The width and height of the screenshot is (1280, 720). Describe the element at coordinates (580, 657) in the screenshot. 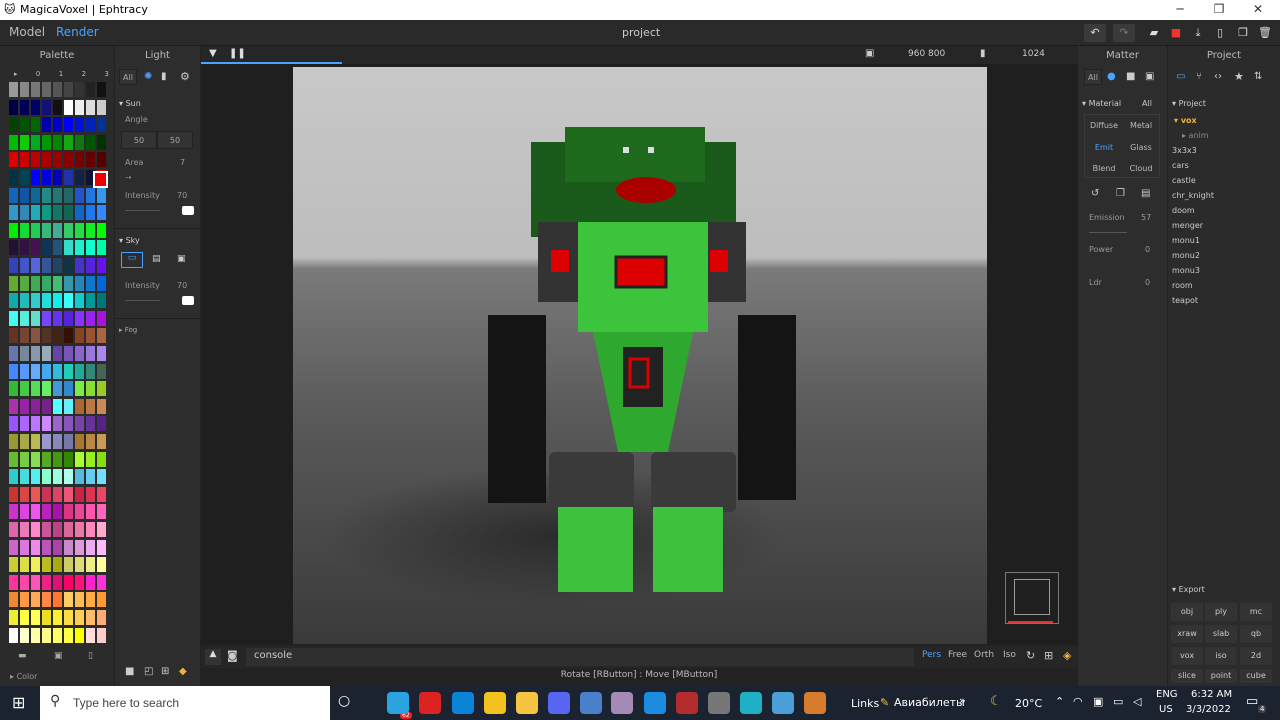

I see `console-input: console` at that location.